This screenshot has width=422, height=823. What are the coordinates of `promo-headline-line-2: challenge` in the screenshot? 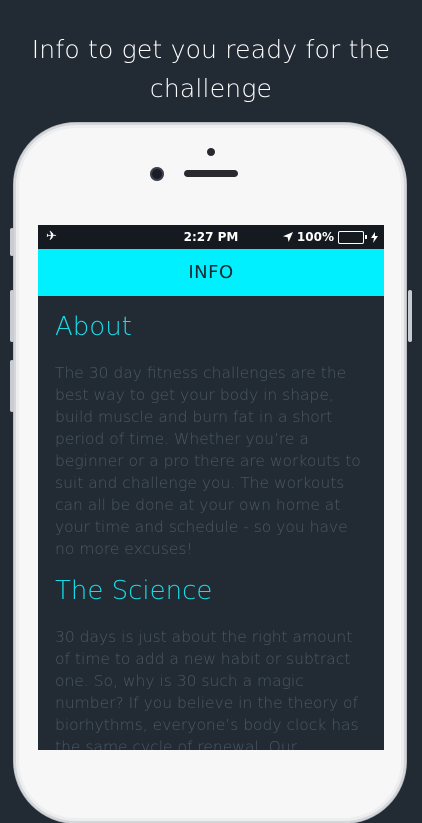 It's located at (211, 88).